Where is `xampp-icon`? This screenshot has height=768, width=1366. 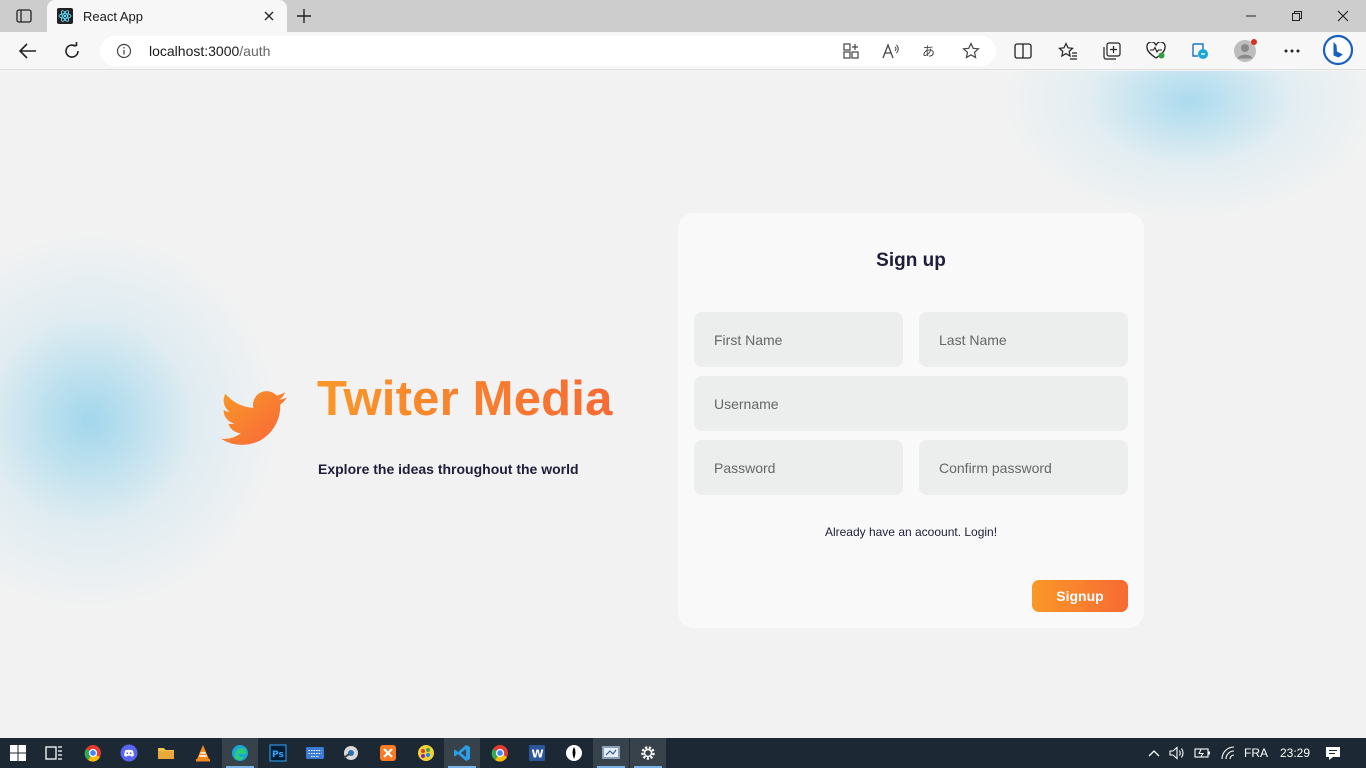 xampp-icon is located at coordinates (388, 753).